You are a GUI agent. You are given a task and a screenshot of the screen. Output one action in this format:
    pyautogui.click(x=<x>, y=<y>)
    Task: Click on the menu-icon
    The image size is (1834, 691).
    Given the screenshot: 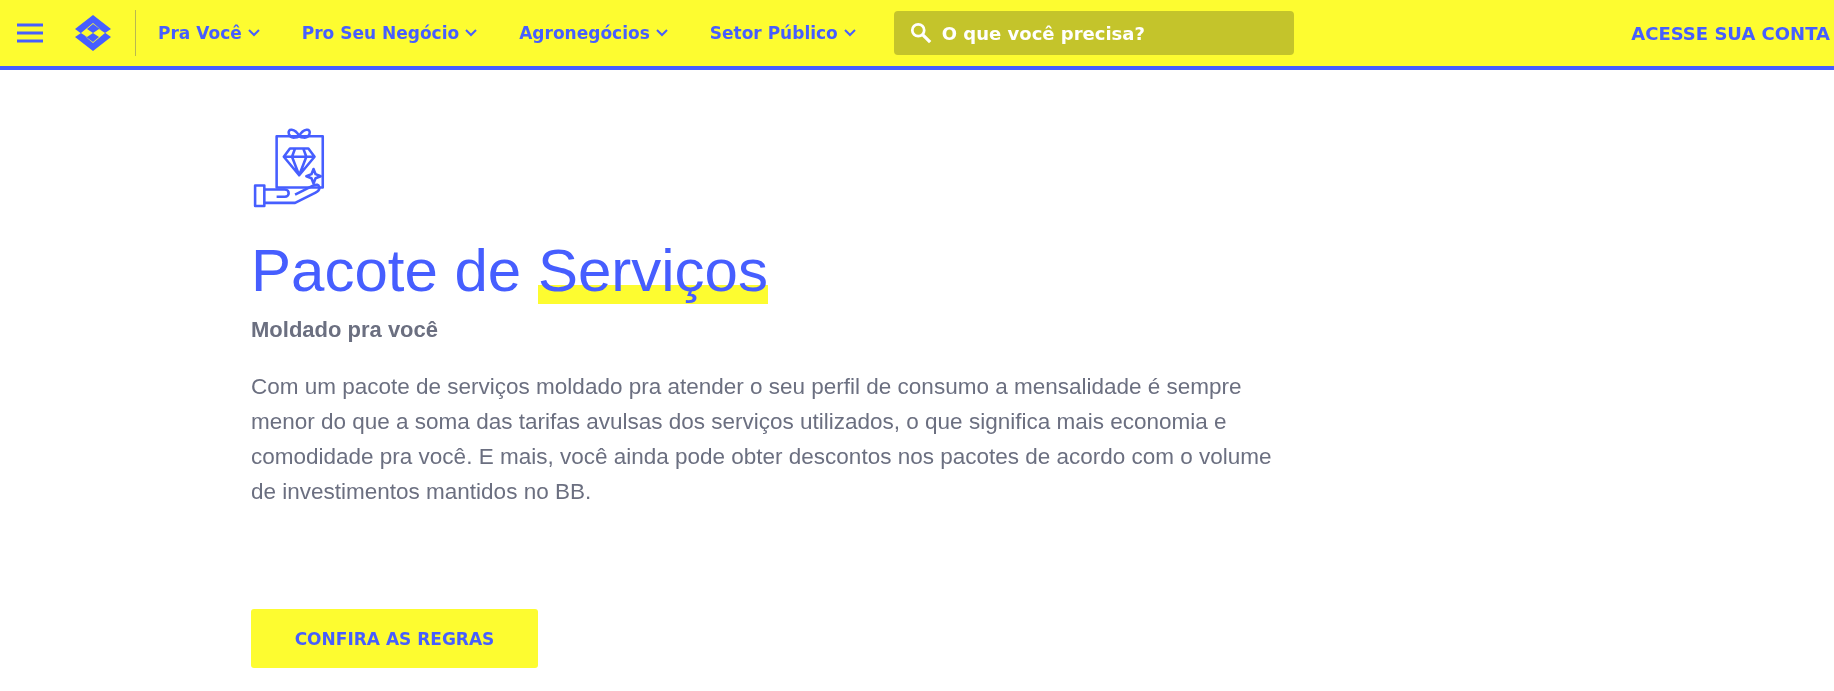 What is the action you would take?
    pyautogui.click(x=30, y=33)
    